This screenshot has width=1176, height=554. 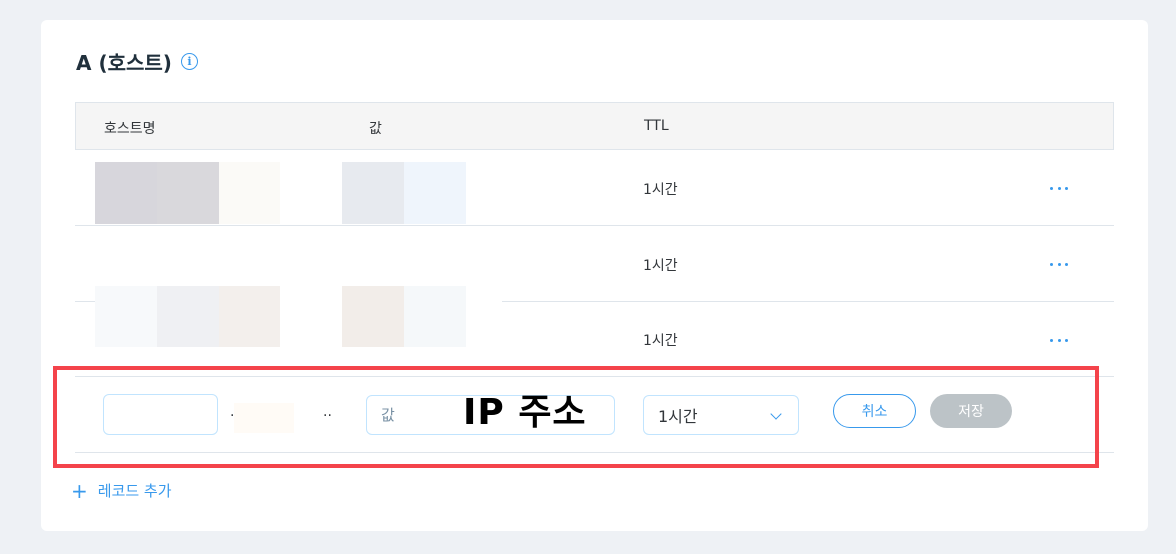 I want to click on plus-icon: +, so click(x=79, y=490).